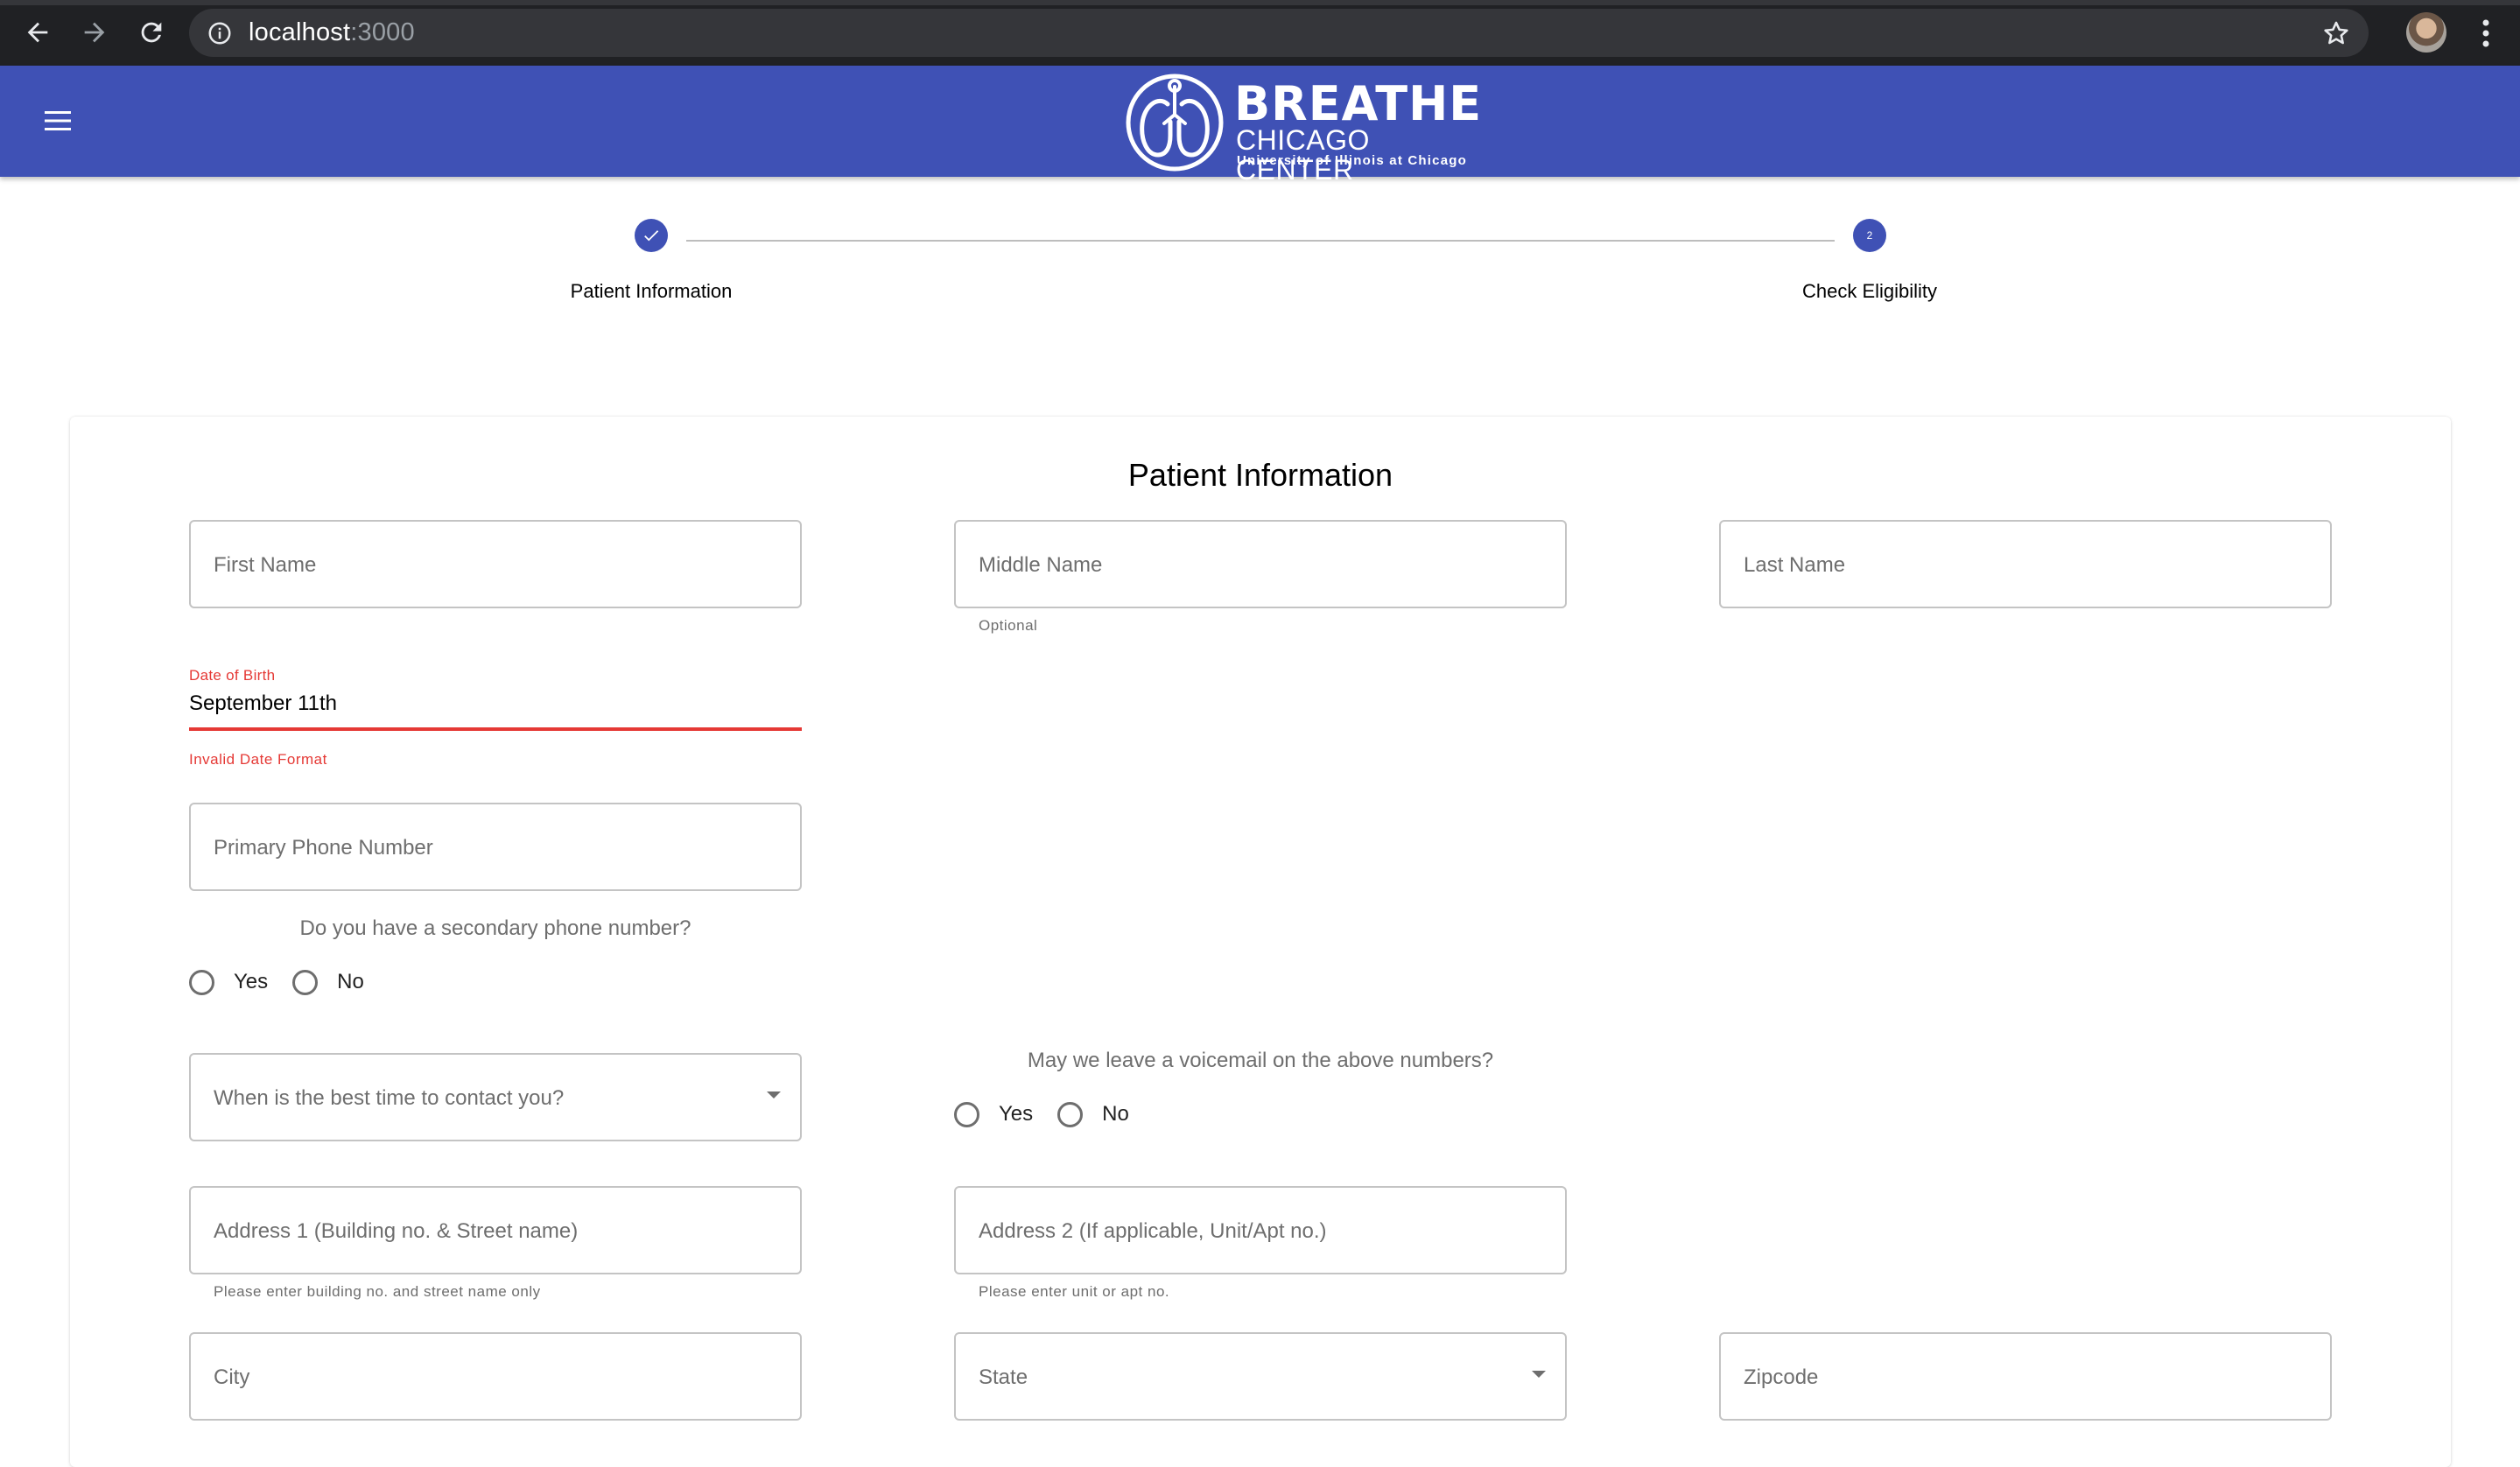  I want to click on back-button, so click(38, 32).